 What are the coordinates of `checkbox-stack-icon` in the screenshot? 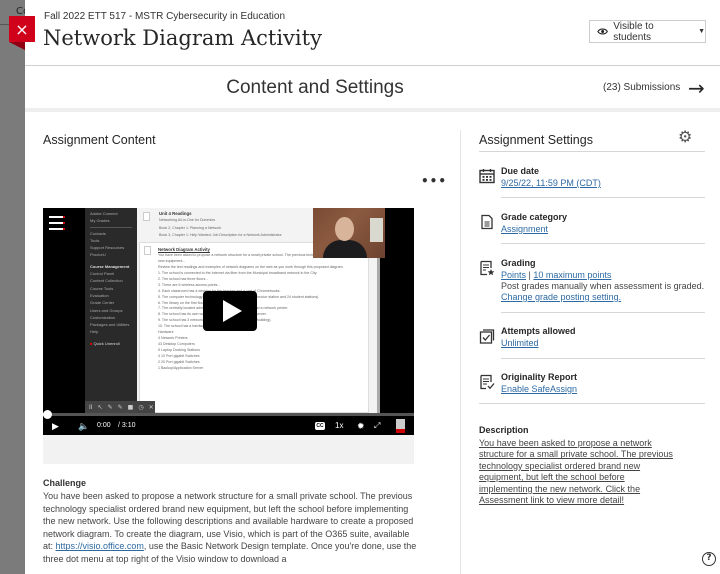 It's located at (487, 336).